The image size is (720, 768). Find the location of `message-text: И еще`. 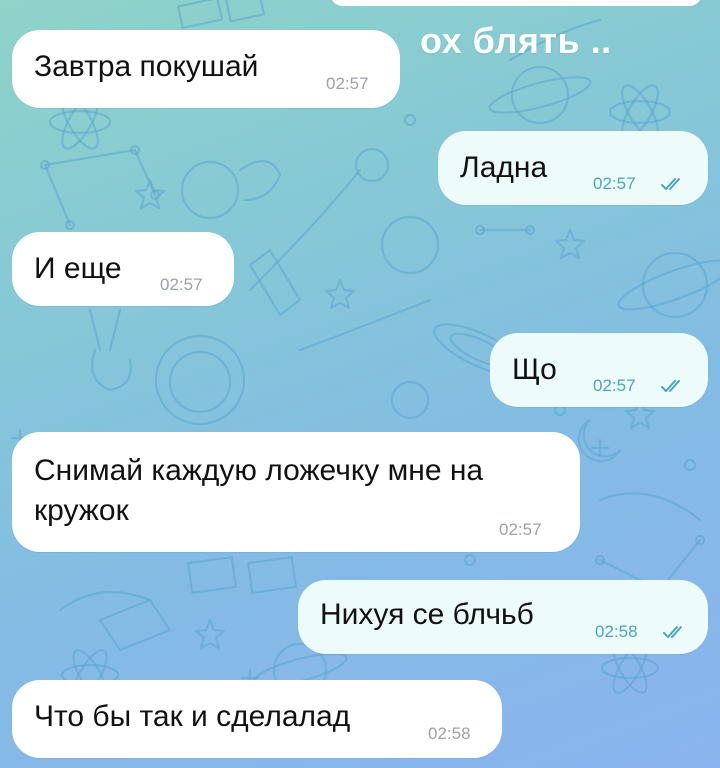

message-text: И еще is located at coordinates (78, 268).